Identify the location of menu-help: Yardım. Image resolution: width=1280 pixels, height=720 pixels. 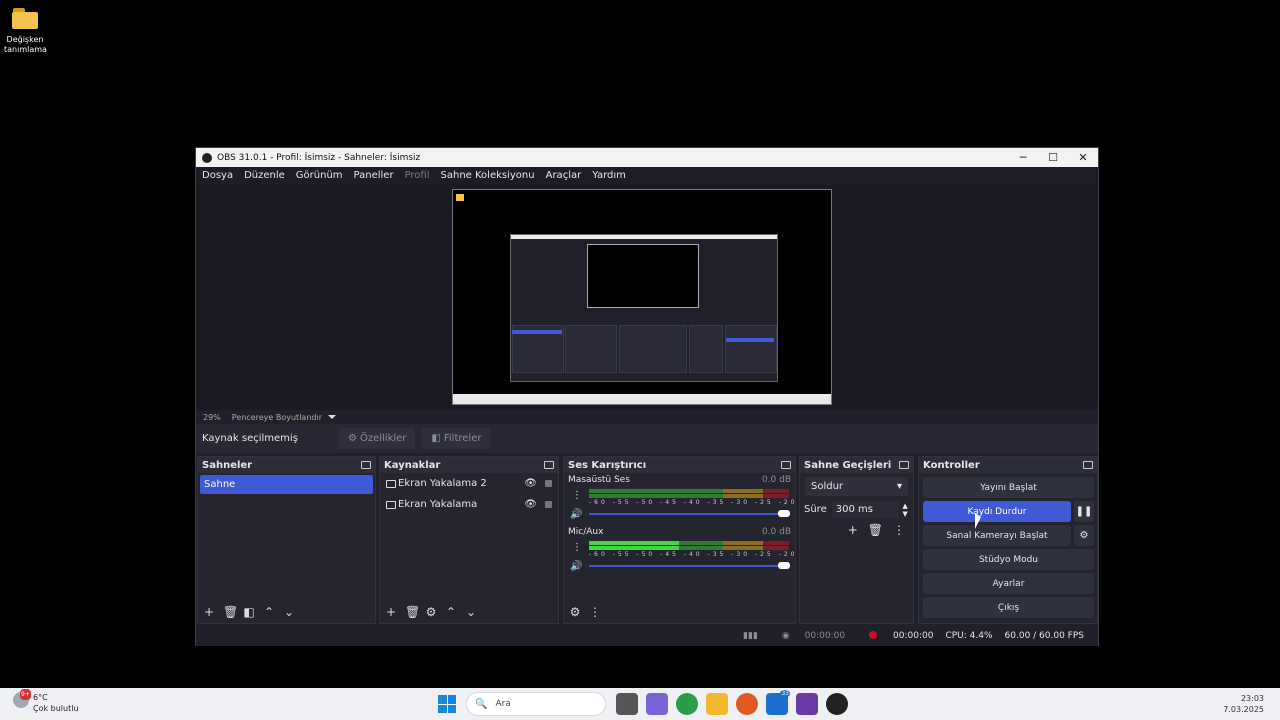
(609, 175).